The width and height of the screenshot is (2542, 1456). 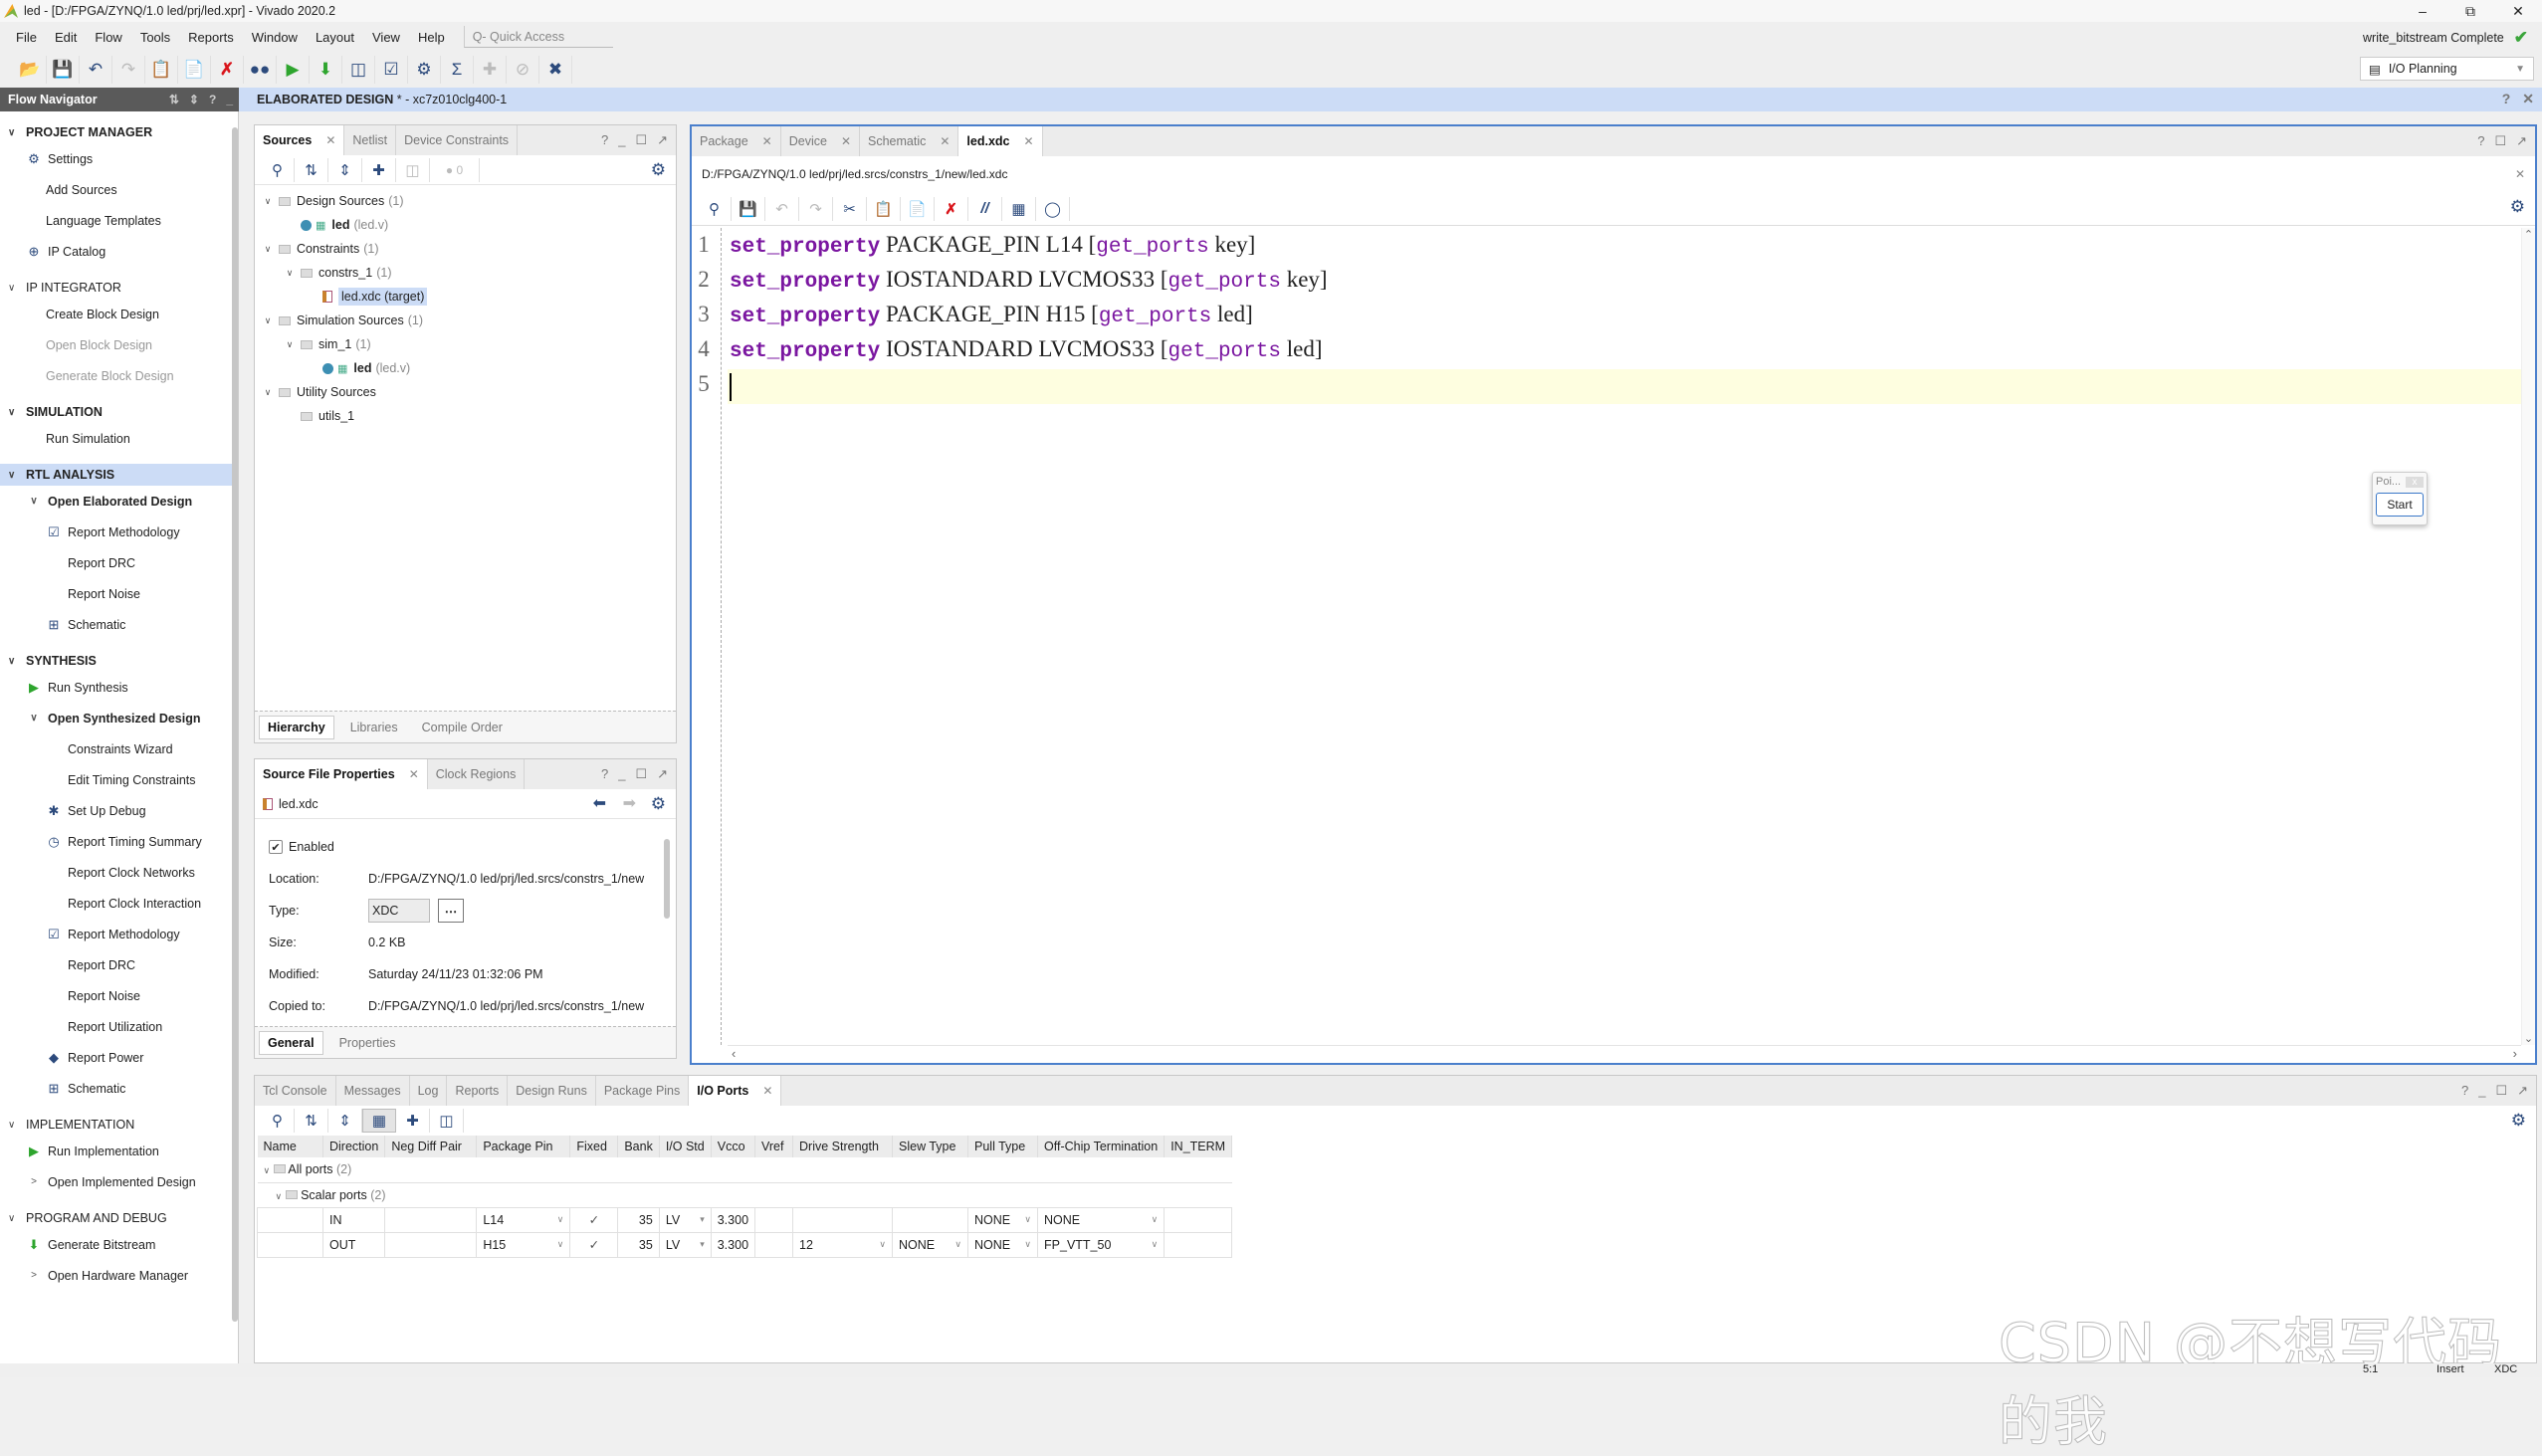 What do you see at coordinates (478, 1091) in the screenshot?
I see `tab-reports: Reports` at bounding box center [478, 1091].